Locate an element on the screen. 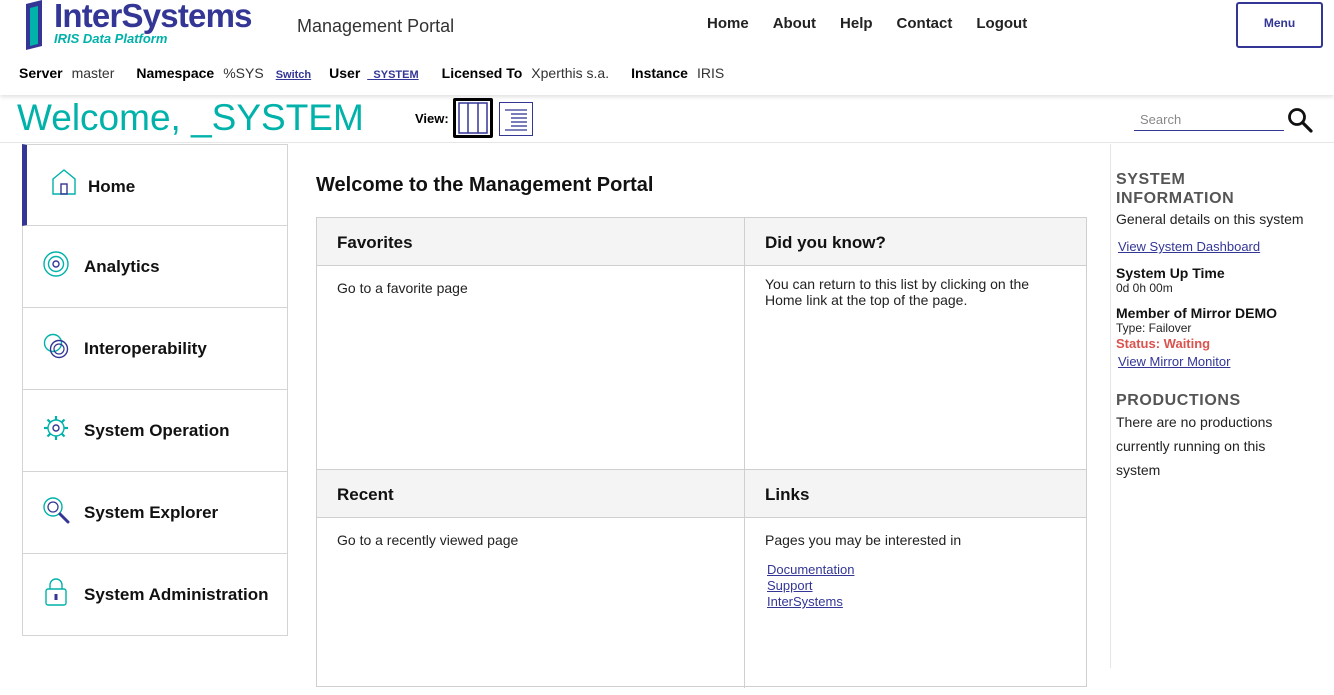 The height and width of the screenshot is (695, 1334). server-value: master is located at coordinates (93, 73).